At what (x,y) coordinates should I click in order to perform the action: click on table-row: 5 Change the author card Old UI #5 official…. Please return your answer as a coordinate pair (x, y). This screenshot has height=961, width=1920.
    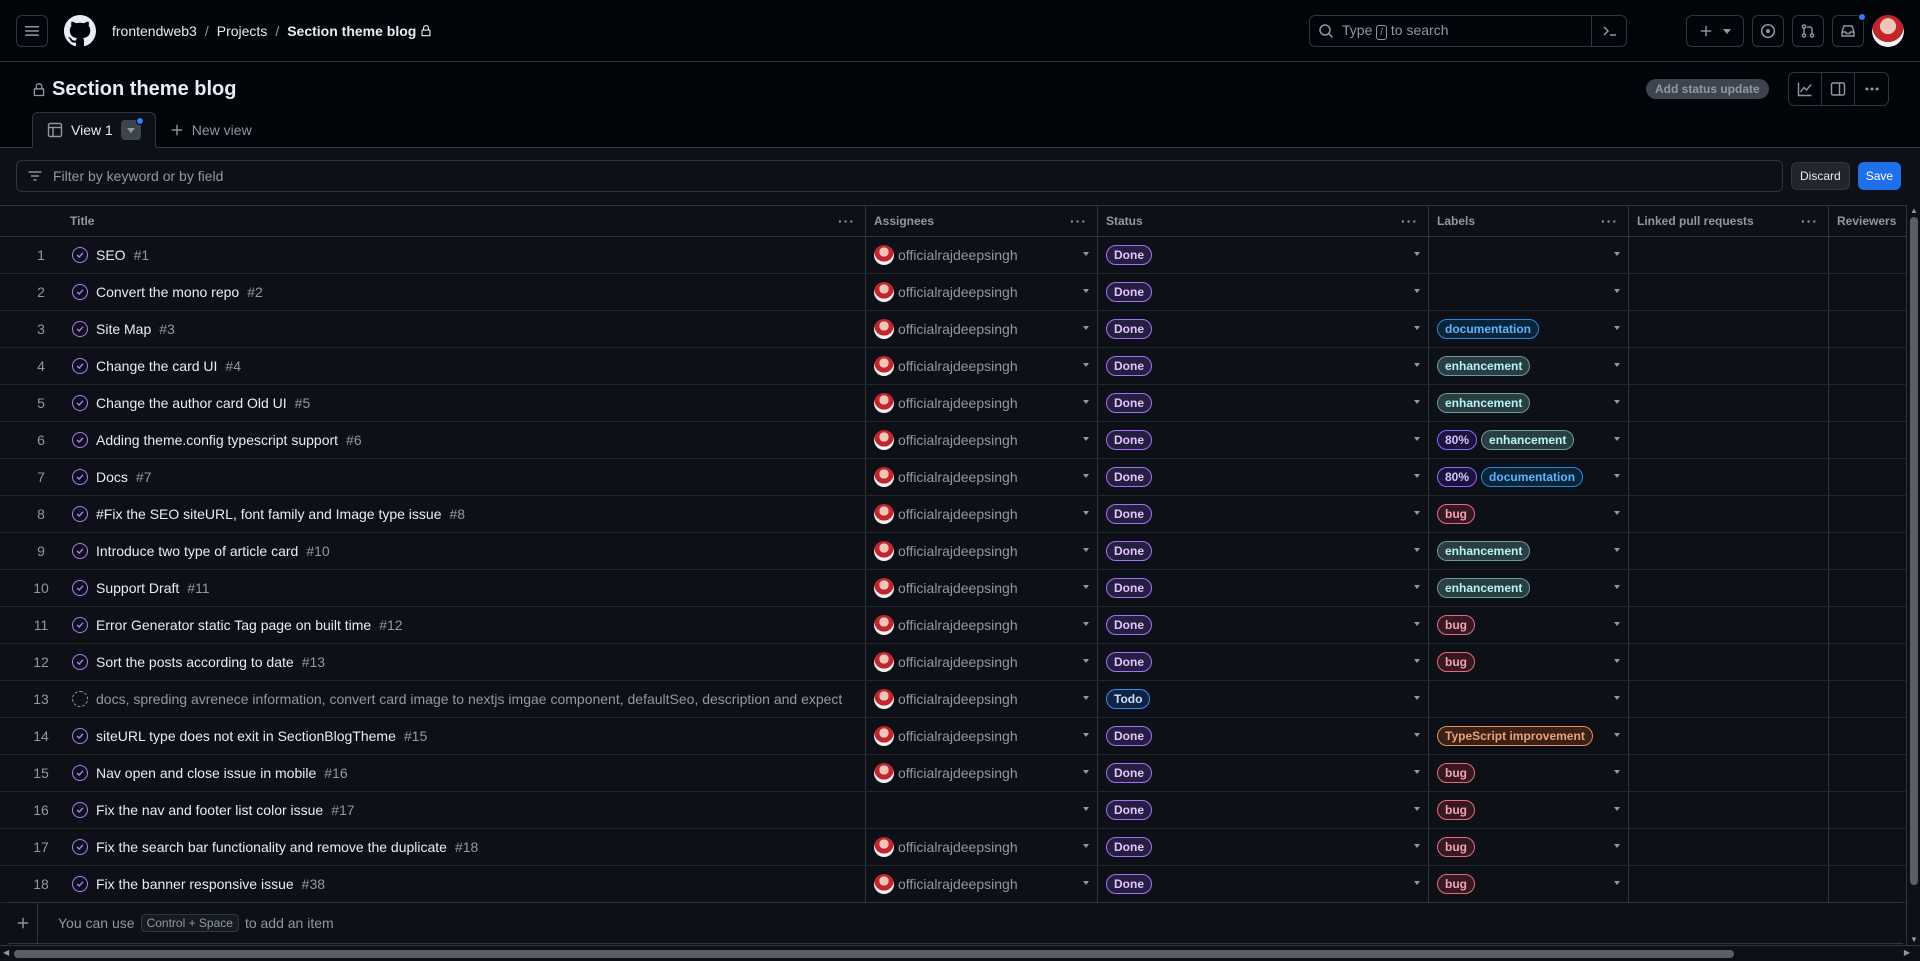
    Looking at the image, I should click on (953, 403).